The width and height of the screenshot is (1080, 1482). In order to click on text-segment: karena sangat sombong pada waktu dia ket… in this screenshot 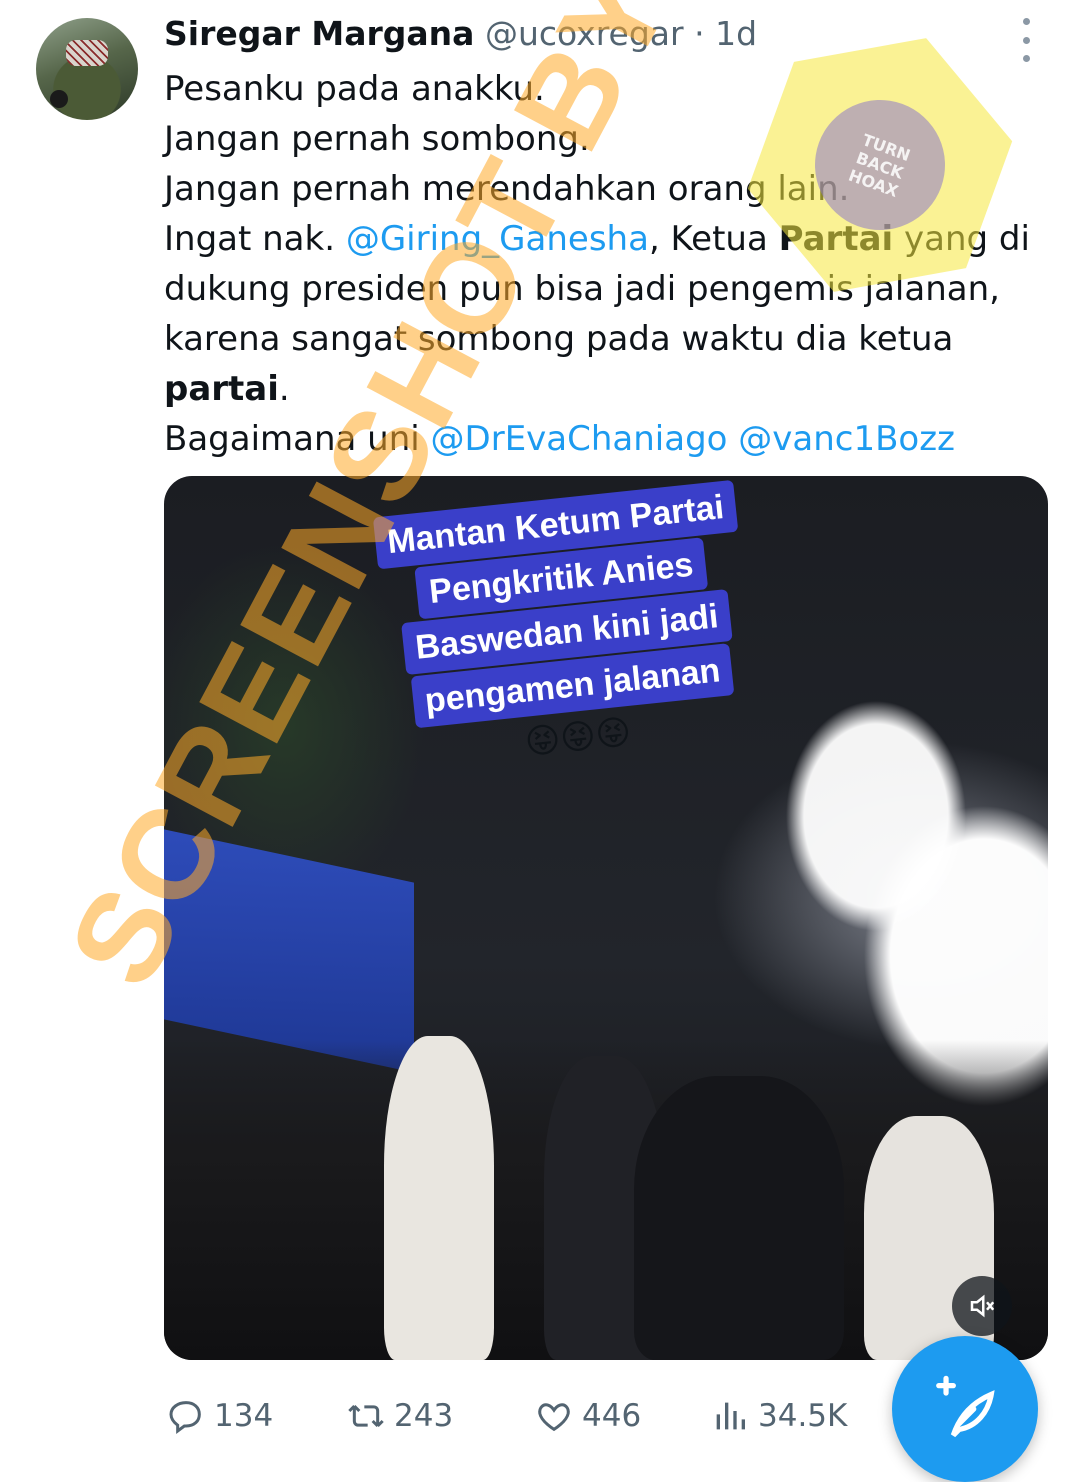, I will do `click(559, 339)`.